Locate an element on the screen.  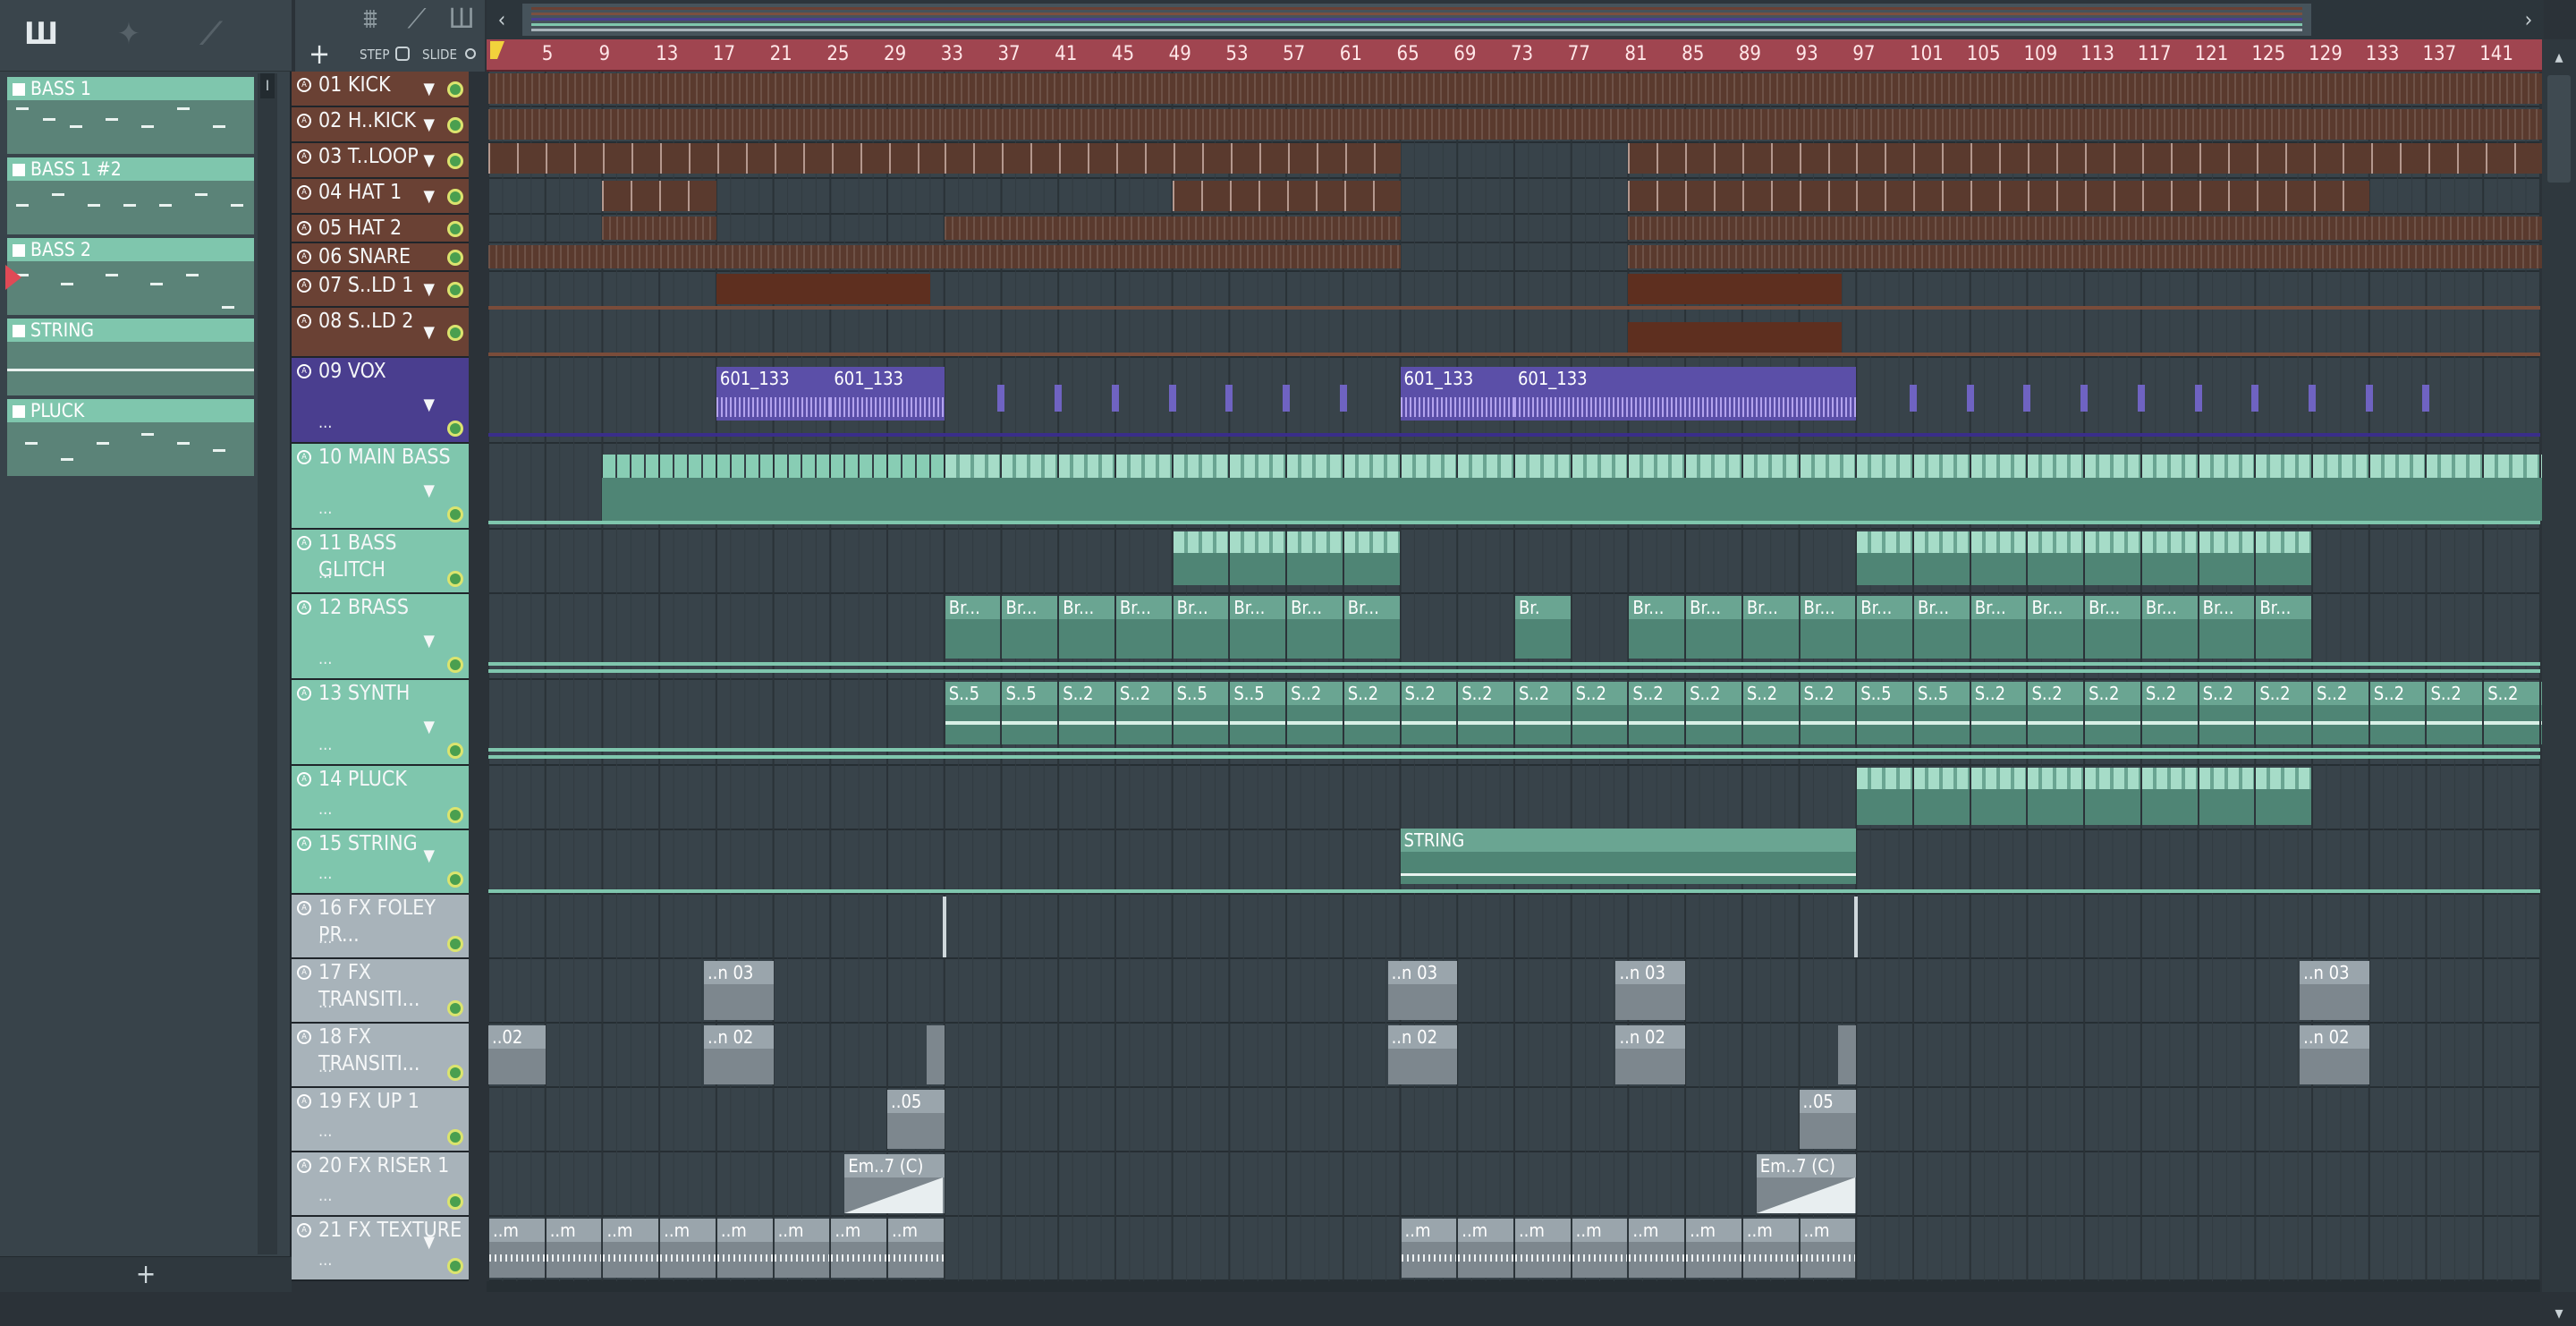
pluck-clip is located at coordinates (2169, 796).